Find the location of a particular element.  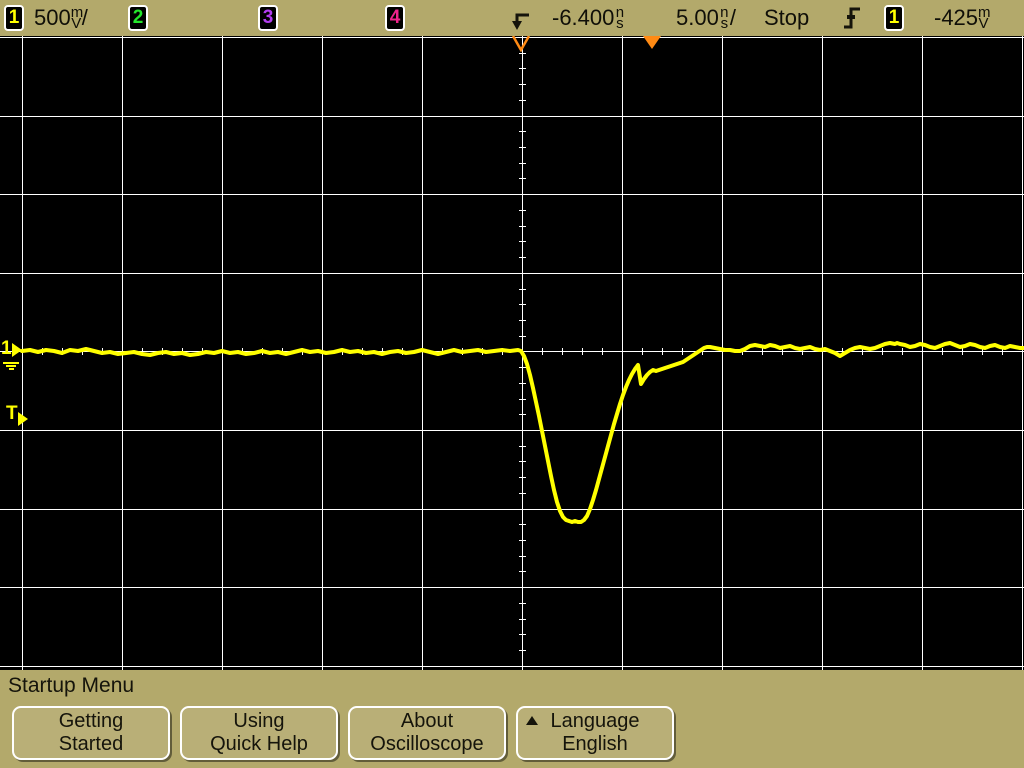

channel-1-badge: 1 is located at coordinates (14, 18).